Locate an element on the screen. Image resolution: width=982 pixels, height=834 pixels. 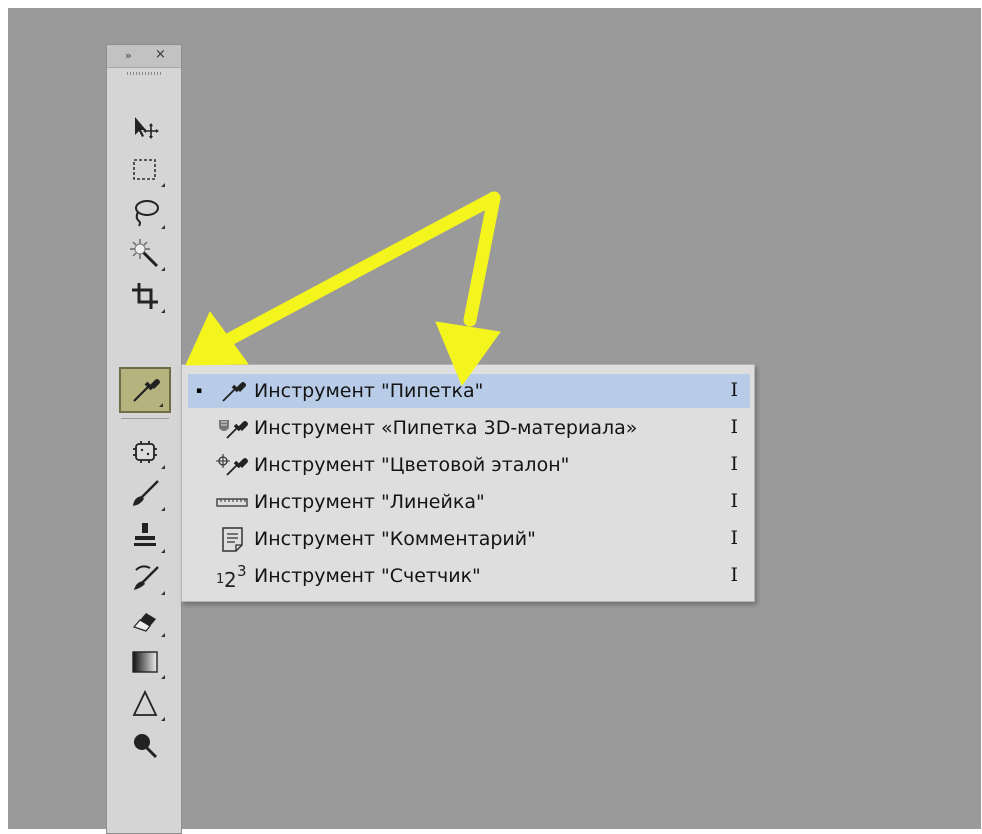
dodge-icon is located at coordinates (146, 746).